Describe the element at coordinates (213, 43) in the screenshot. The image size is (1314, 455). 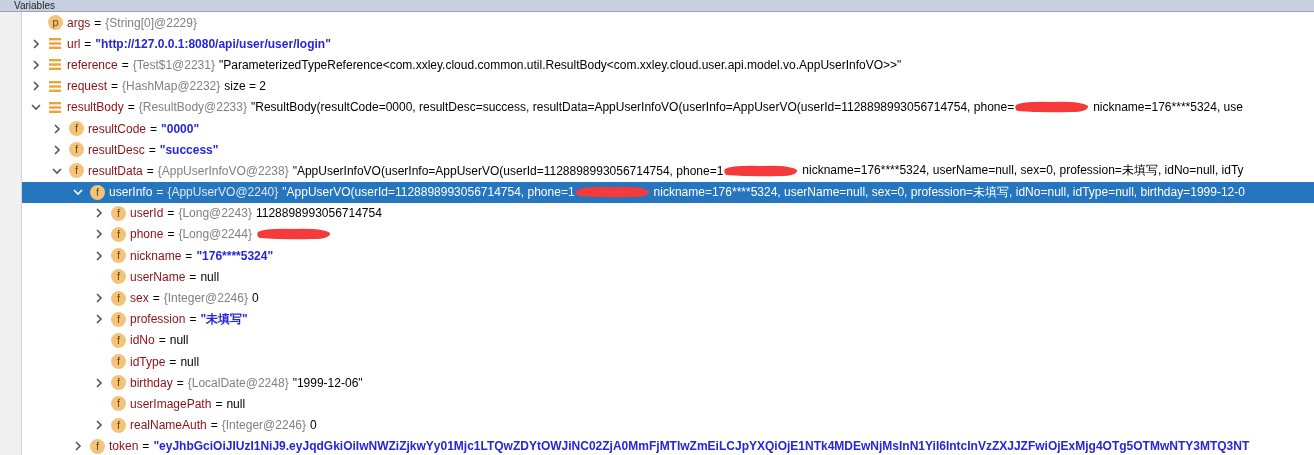
I see `variable-value: "http://127.0.0.1:8080/api/user/user/login"` at that location.